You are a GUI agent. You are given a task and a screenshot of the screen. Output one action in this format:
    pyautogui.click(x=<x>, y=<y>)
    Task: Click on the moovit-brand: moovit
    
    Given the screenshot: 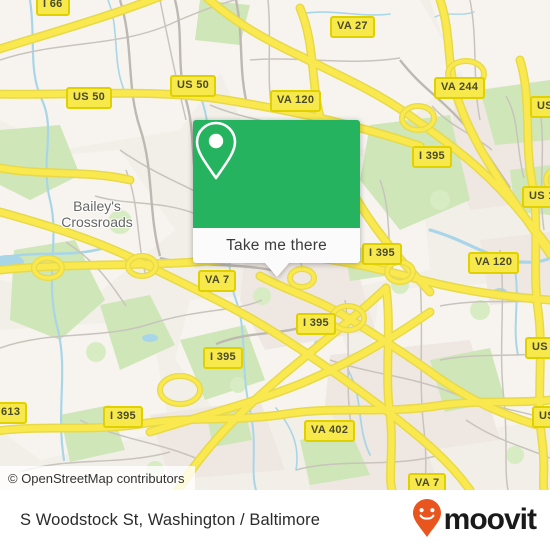 What is the action you would take?
    pyautogui.click(x=474, y=520)
    